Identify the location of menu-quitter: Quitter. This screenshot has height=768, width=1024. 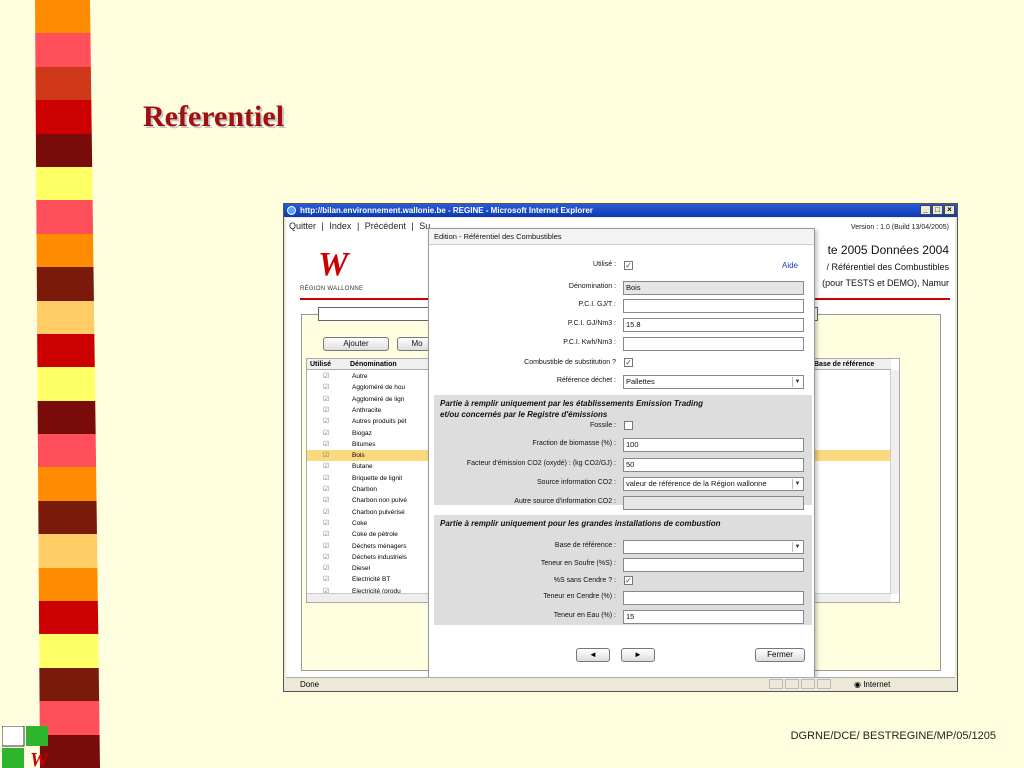
(302, 226).